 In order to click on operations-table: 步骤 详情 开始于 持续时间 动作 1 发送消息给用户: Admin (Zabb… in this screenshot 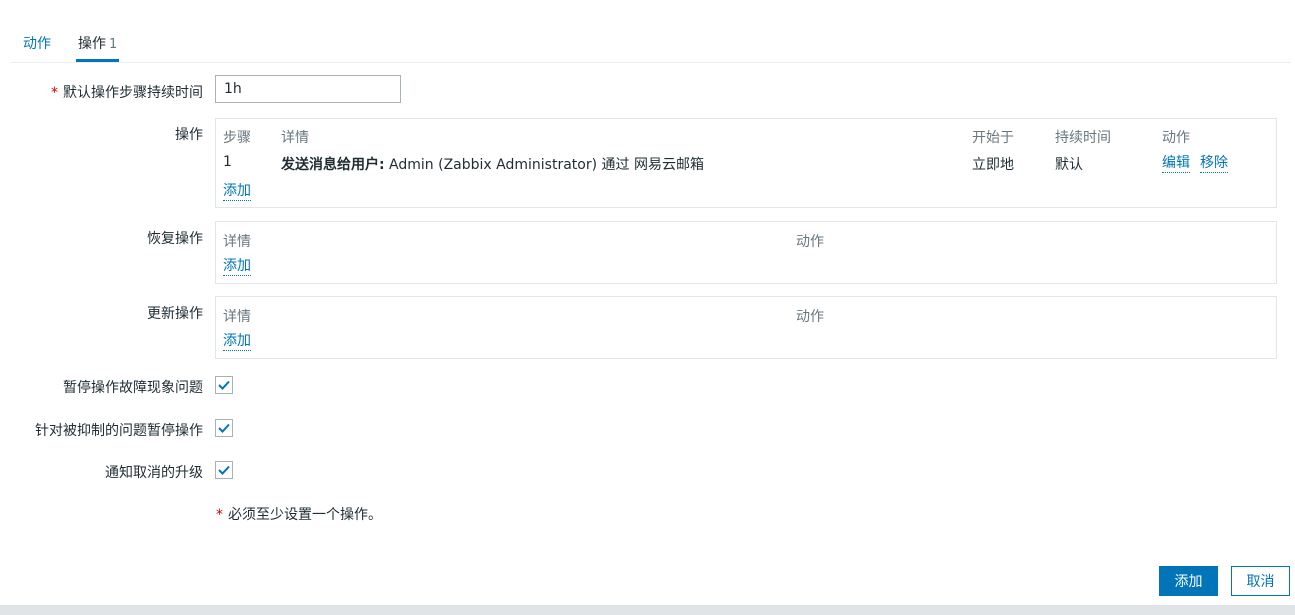, I will do `click(746, 163)`.